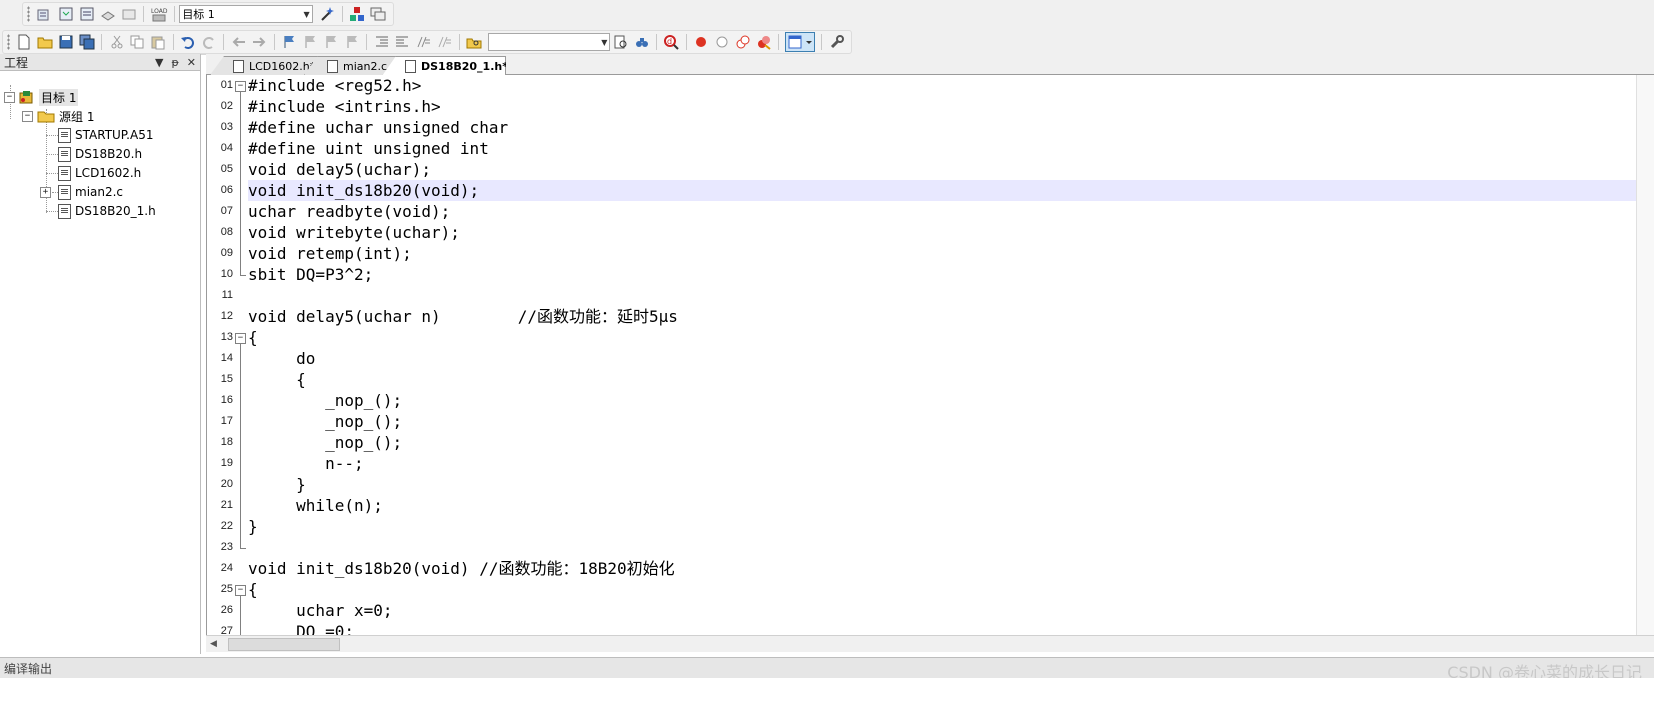 This screenshot has width=1654, height=727. What do you see at coordinates (951, 628) in the screenshot?
I see `code-line: DQ =0;` at bounding box center [951, 628].